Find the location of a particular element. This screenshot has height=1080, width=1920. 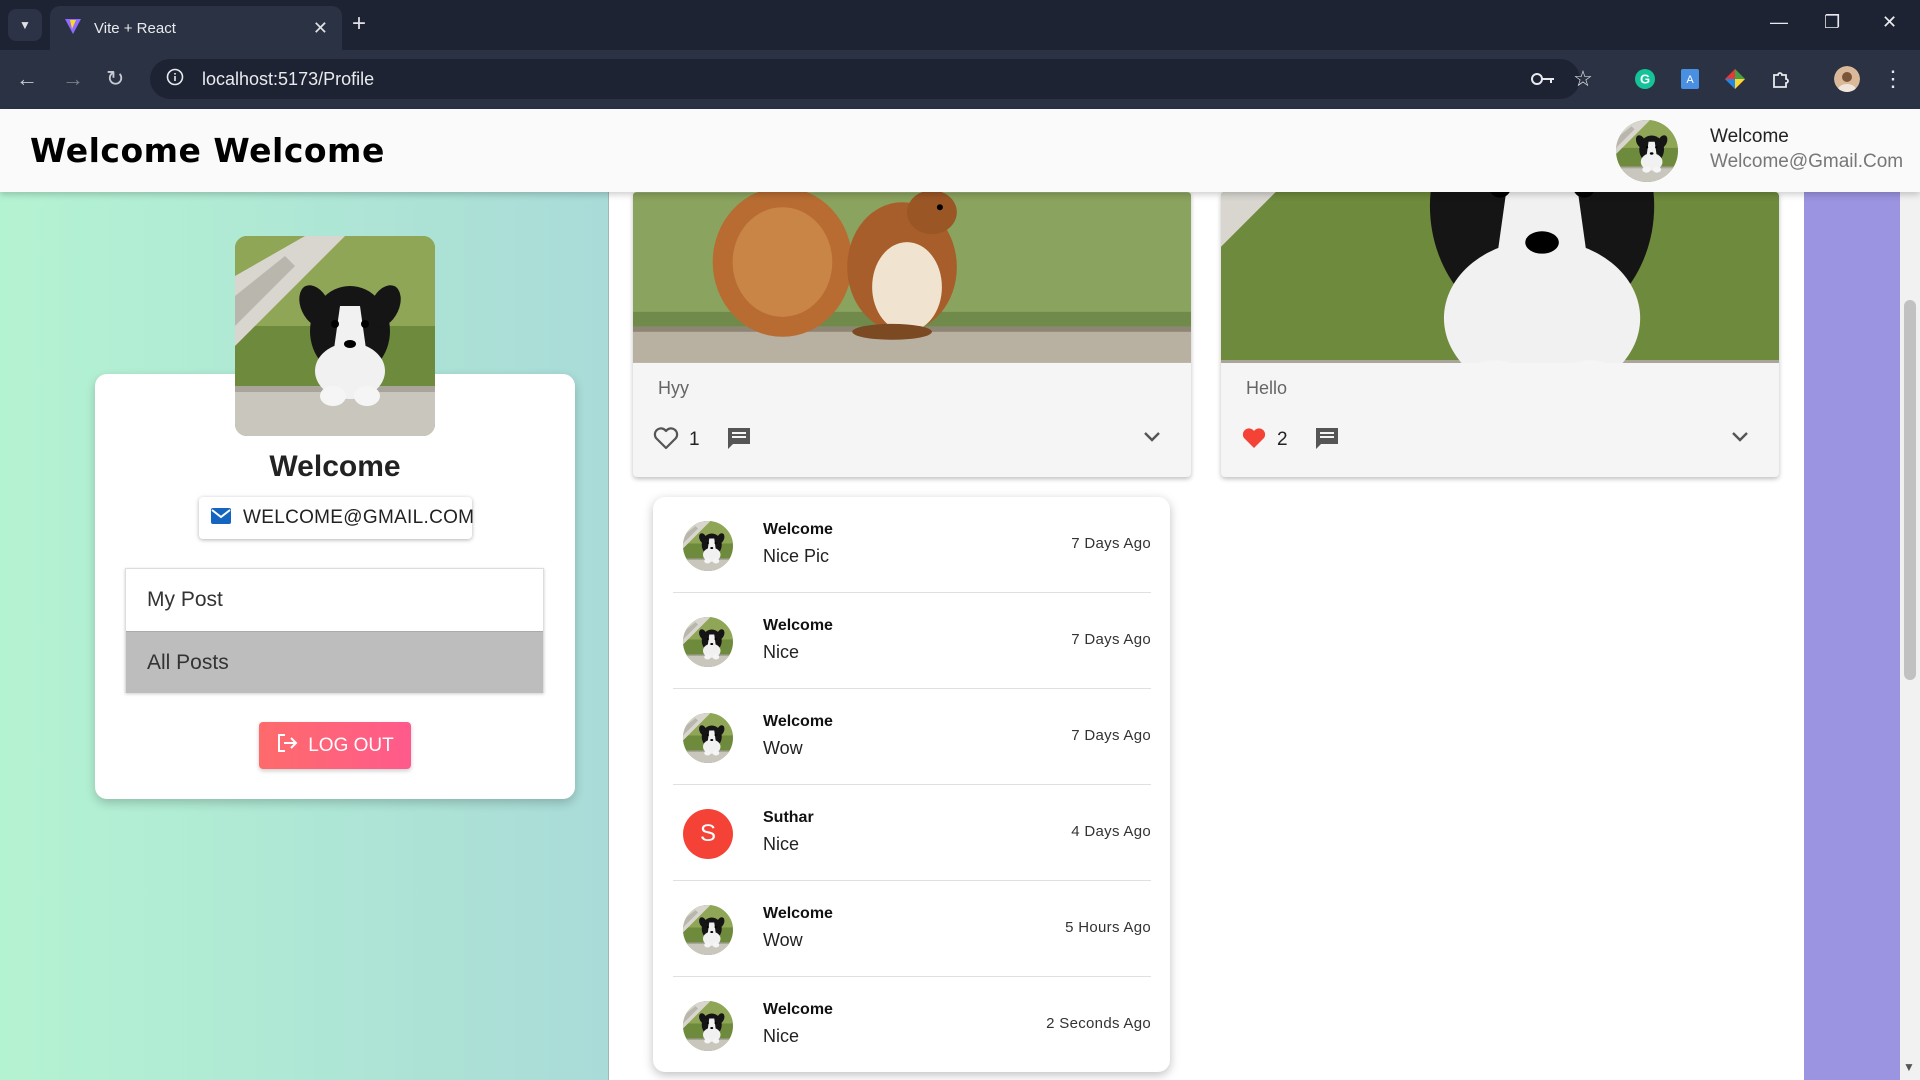

comment-author: Suthar is located at coordinates (788, 817).